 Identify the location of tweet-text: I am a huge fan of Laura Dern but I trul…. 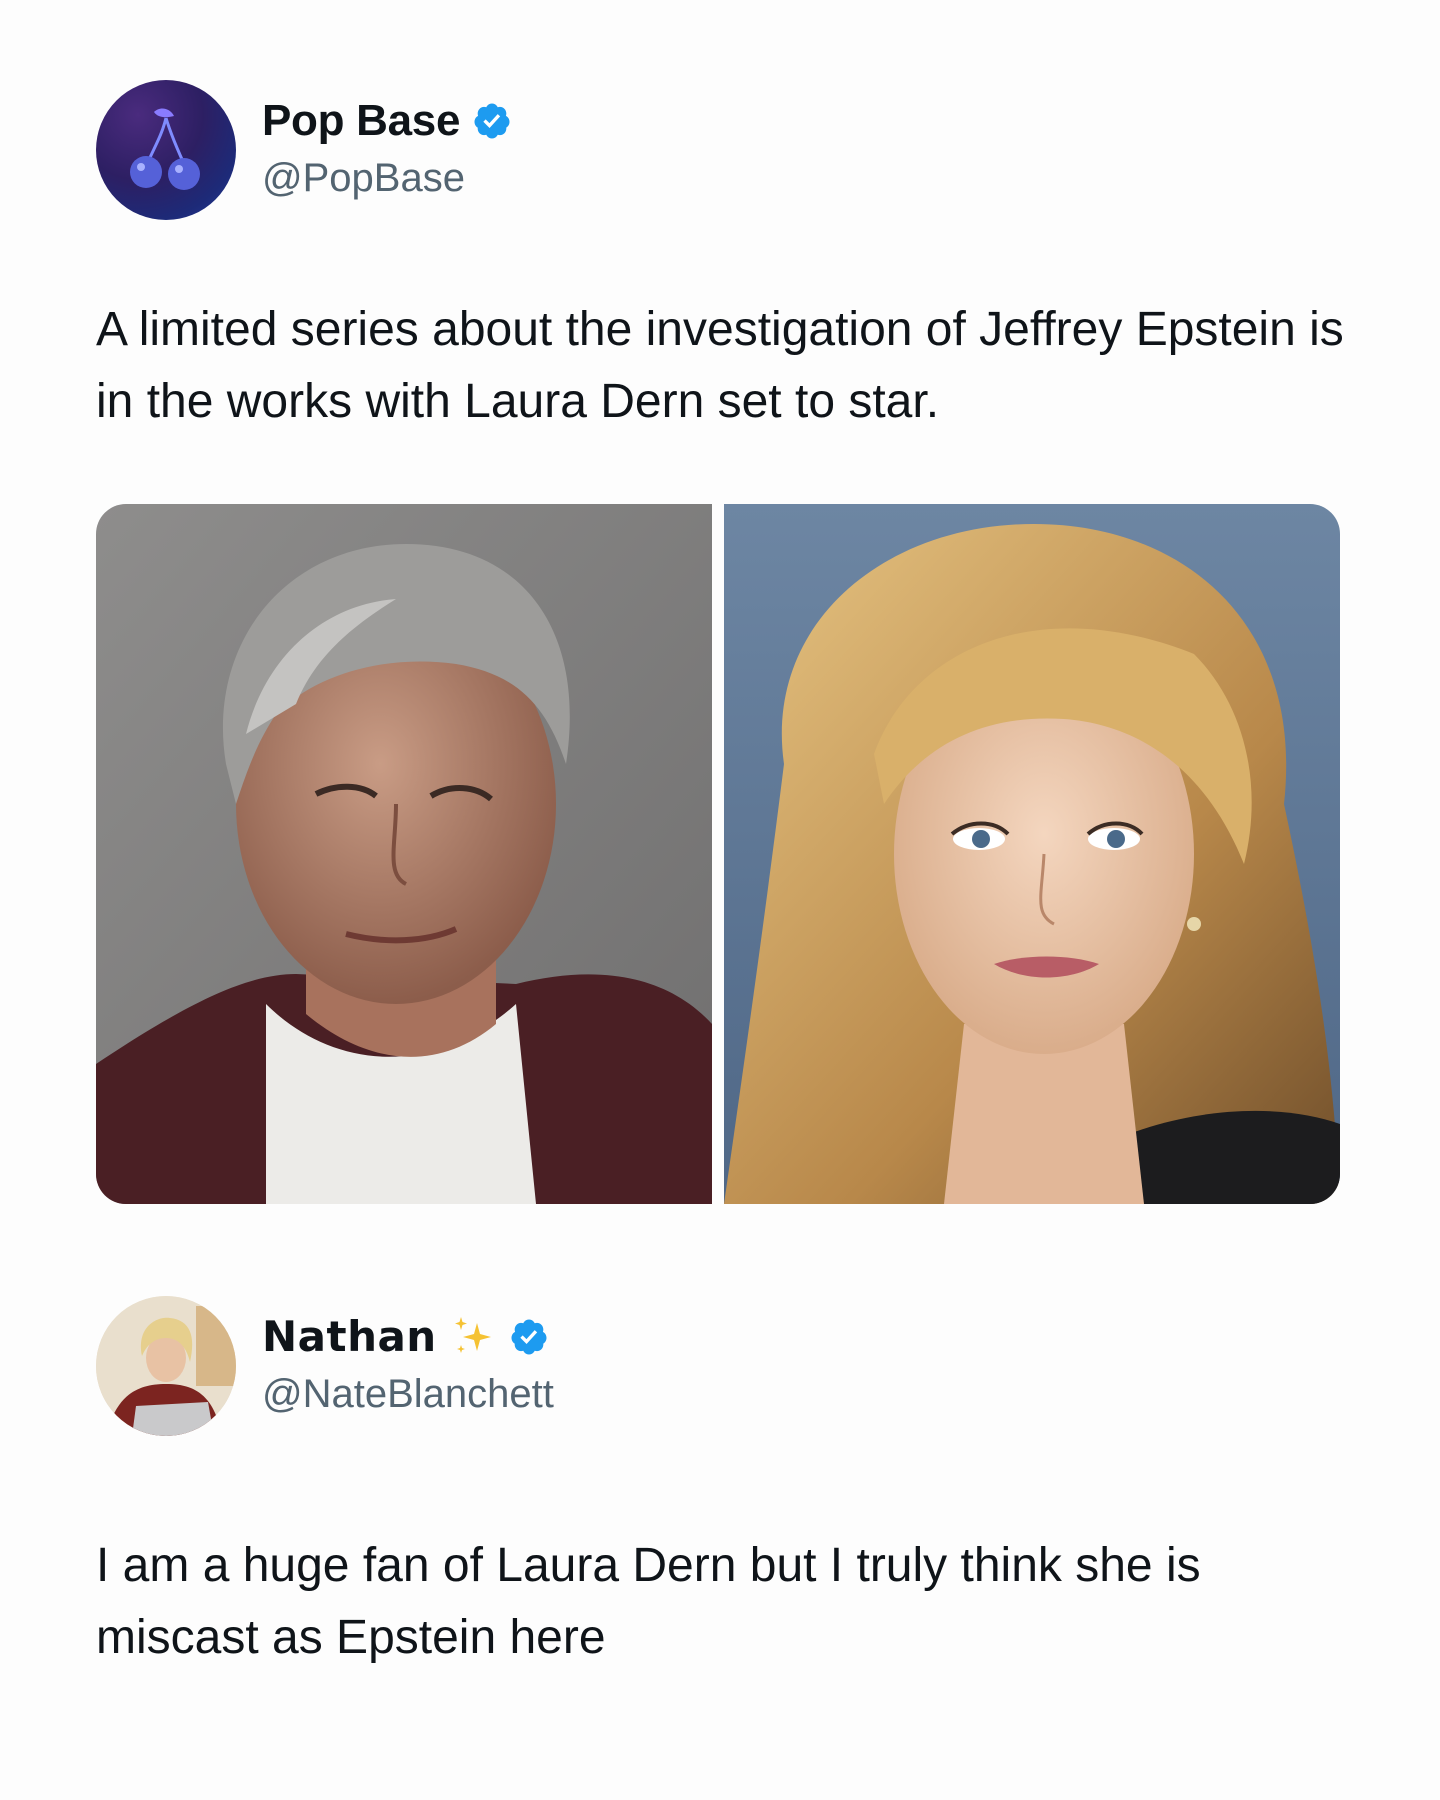
(648, 1601).